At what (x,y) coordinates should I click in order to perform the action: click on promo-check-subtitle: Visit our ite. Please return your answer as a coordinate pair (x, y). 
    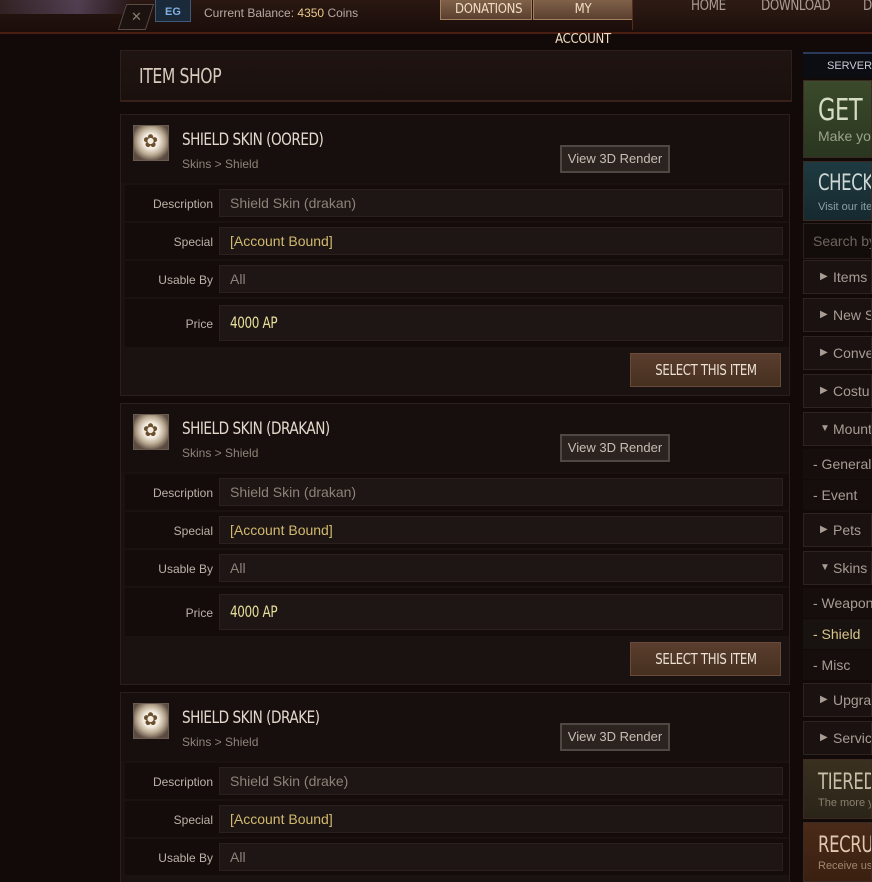
    Looking at the image, I should click on (845, 207).